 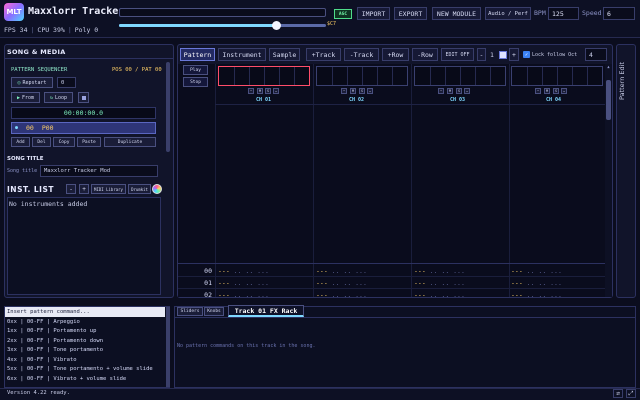 What do you see at coordinates (459, 91) in the screenshot?
I see `channel-03-solo-button: S` at bounding box center [459, 91].